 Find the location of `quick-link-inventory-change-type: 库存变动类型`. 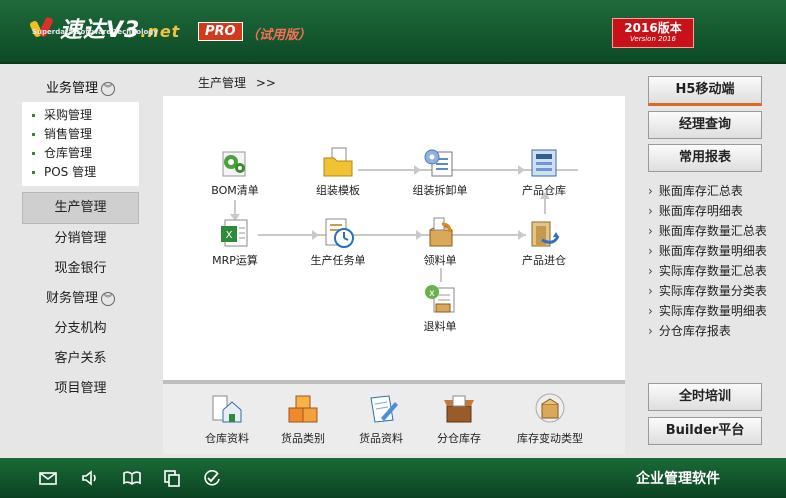

quick-link-inventory-change-type: 库存变动类型 is located at coordinates (550, 419).